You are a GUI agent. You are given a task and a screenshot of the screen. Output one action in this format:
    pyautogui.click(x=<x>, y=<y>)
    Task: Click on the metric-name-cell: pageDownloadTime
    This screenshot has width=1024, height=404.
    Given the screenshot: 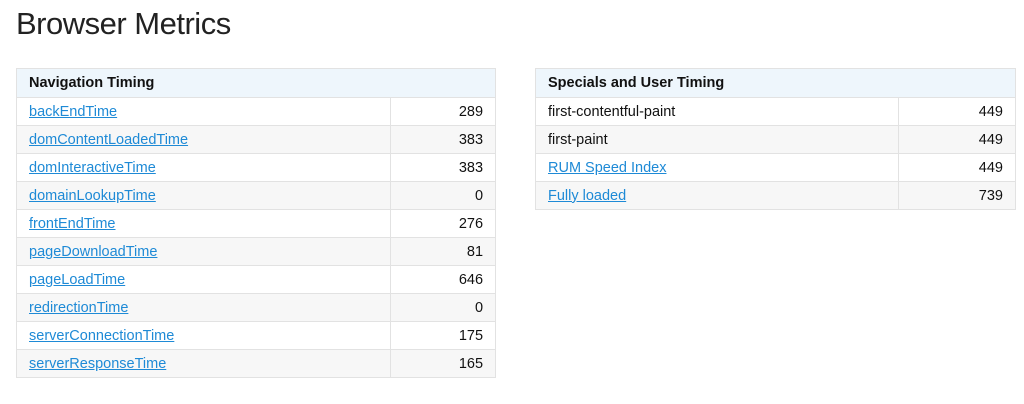 What is the action you would take?
    pyautogui.click(x=203, y=251)
    